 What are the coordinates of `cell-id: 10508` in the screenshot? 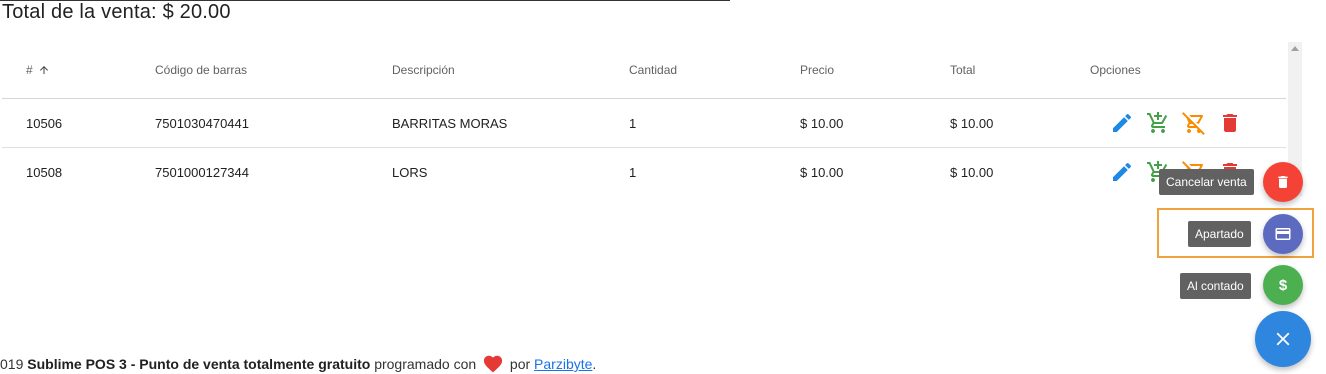 It's located at (44, 172).